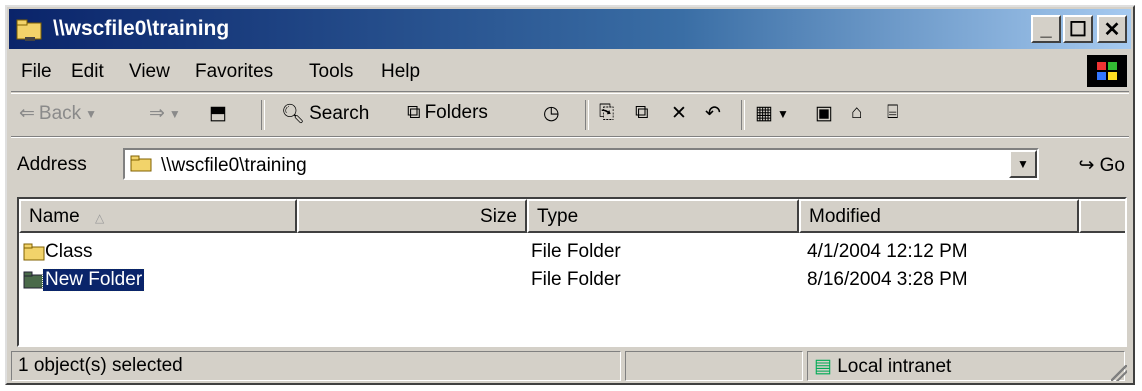 Image resolution: width=1142 pixels, height=391 pixels. Describe the element at coordinates (52, 164) in the screenshot. I see `address-label: Address` at that location.